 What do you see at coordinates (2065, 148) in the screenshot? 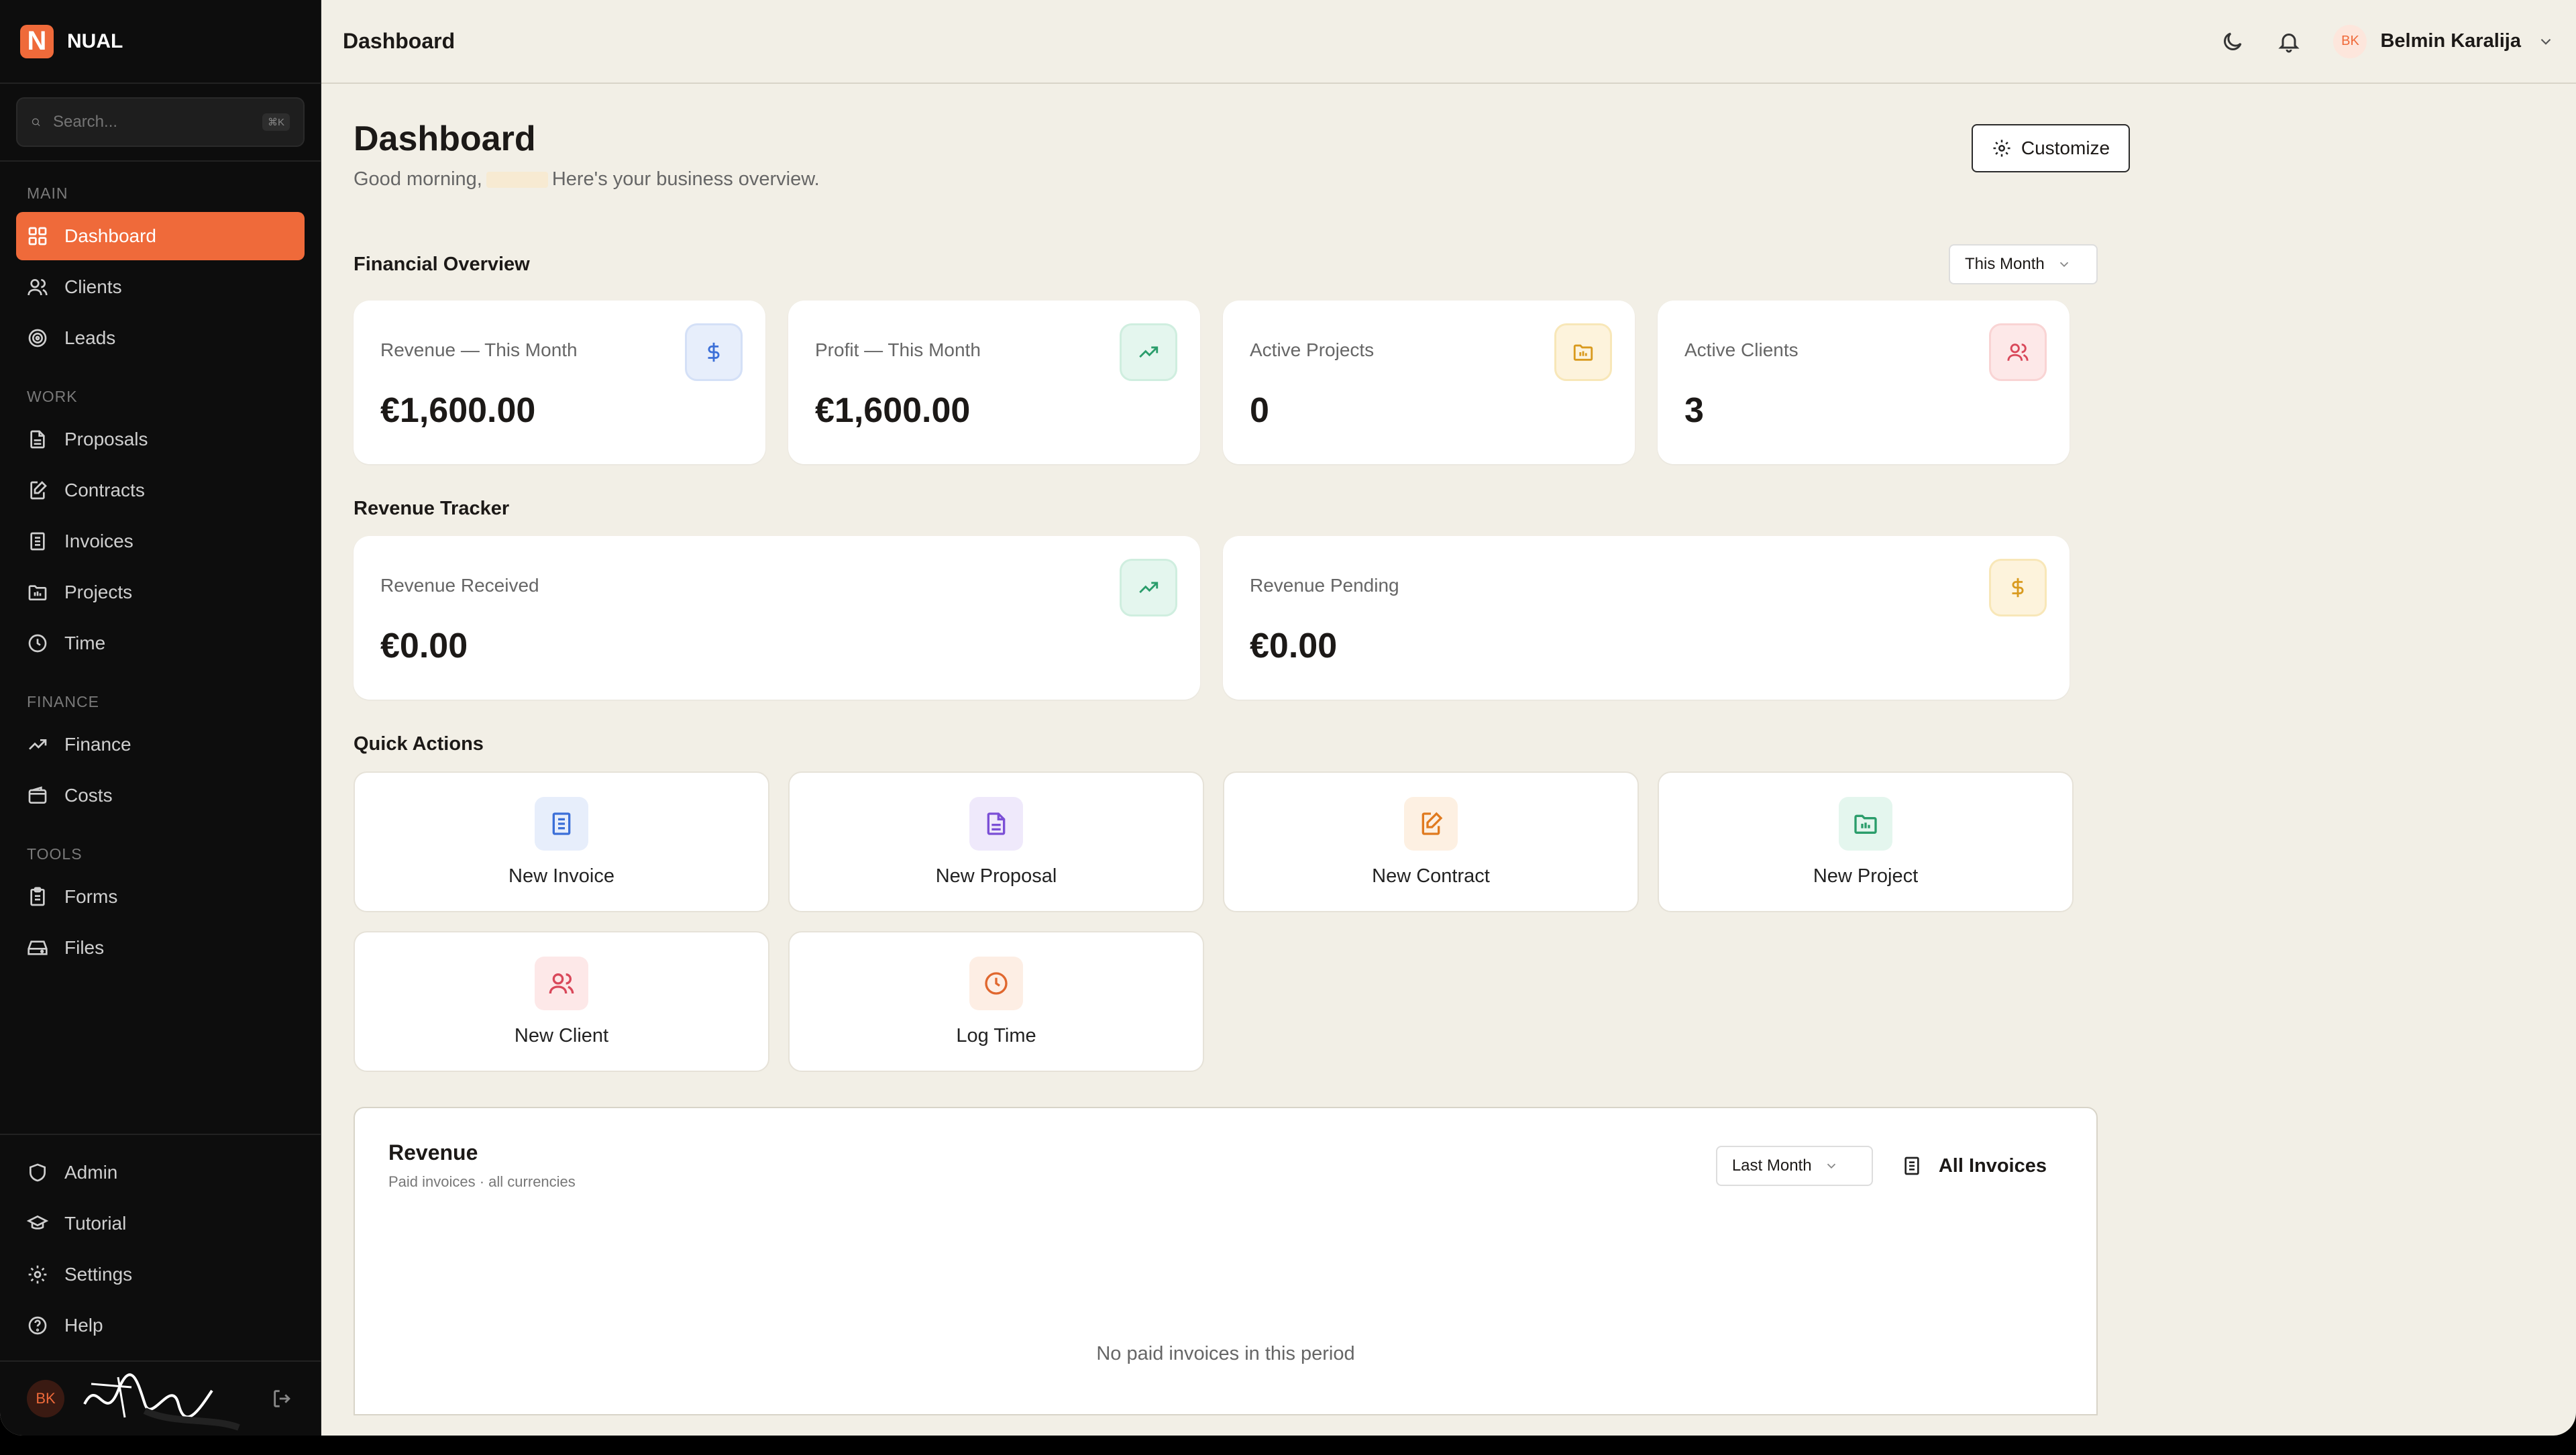
I see `customize-label: Customize` at bounding box center [2065, 148].